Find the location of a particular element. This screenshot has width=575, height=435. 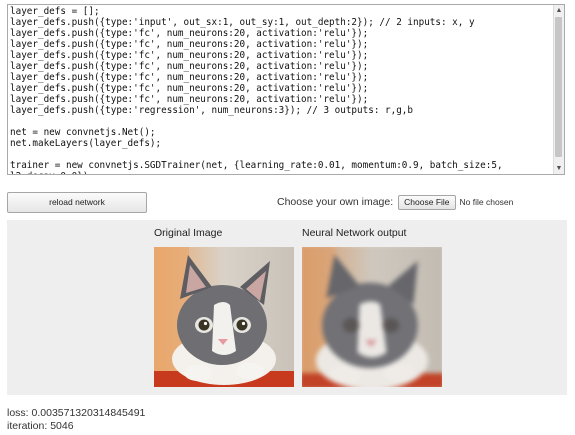

original-image is located at coordinates (224, 317).